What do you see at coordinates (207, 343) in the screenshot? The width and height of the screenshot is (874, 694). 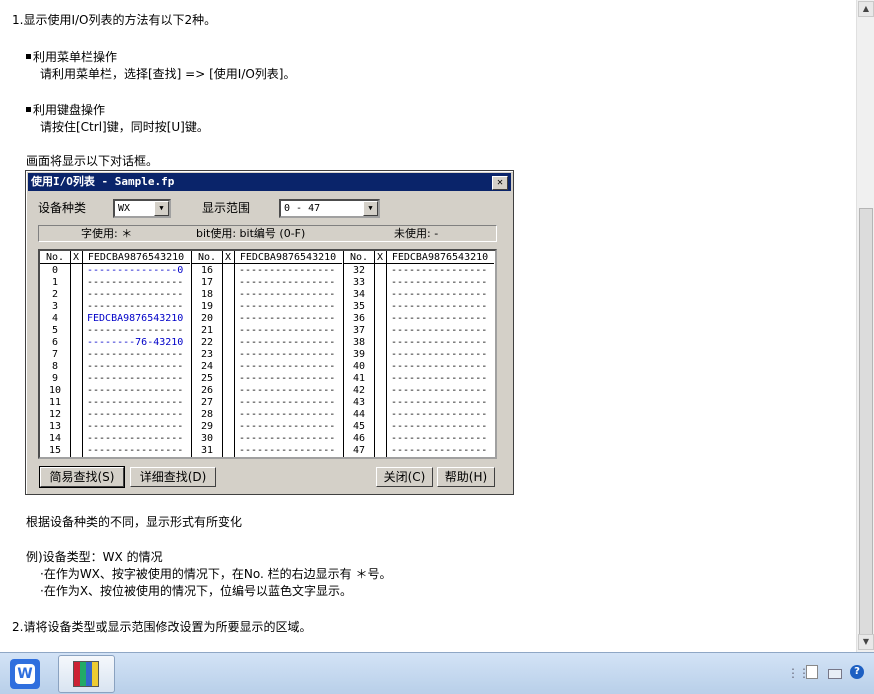 I see `table-row-no: 22` at bounding box center [207, 343].